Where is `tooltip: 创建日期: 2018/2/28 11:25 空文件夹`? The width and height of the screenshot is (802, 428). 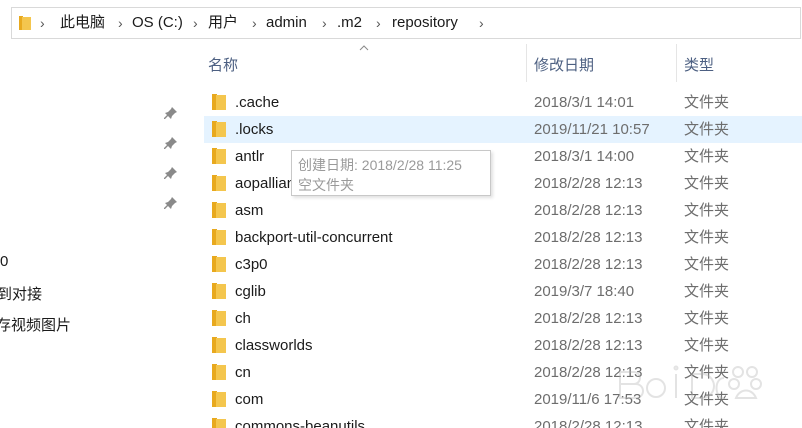
tooltip: 创建日期: 2018/2/28 11:25 空文件夹 is located at coordinates (391, 173).